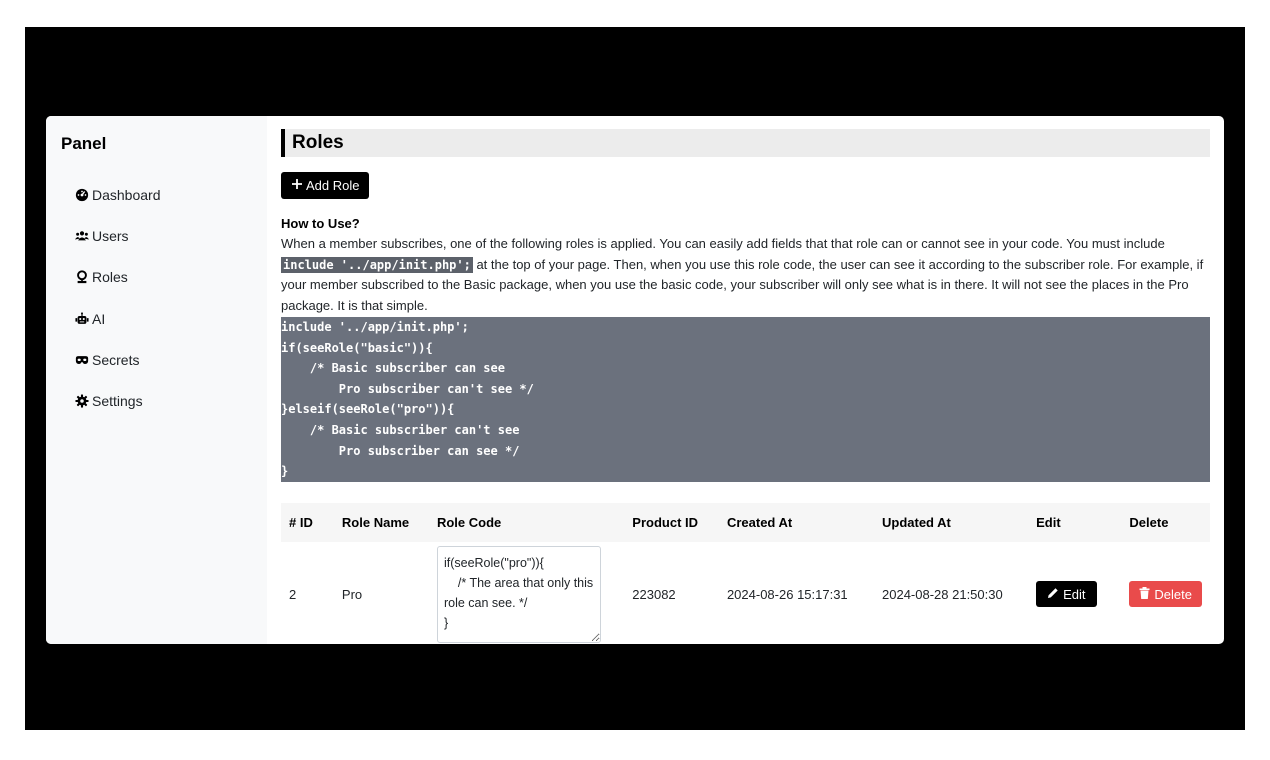 The width and height of the screenshot is (1270, 760). I want to click on cell-updated-at: 2024-08-28 21:50:30, so click(942, 594).